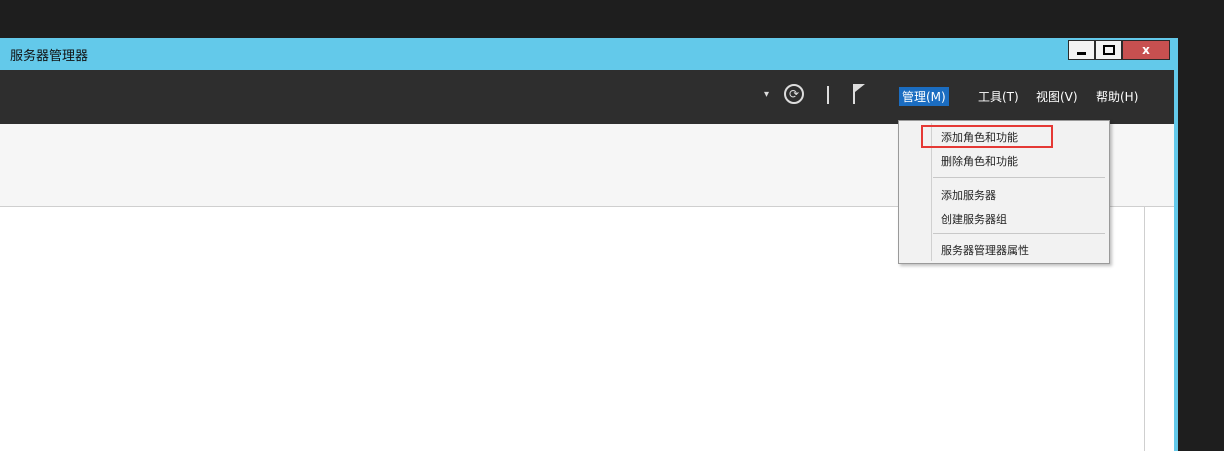 Image resolution: width=1224 pixels, height=451 pixels. Describe the element at coordinates (1081, 53) in the screenshot. I see `minimize-icon` at that location.